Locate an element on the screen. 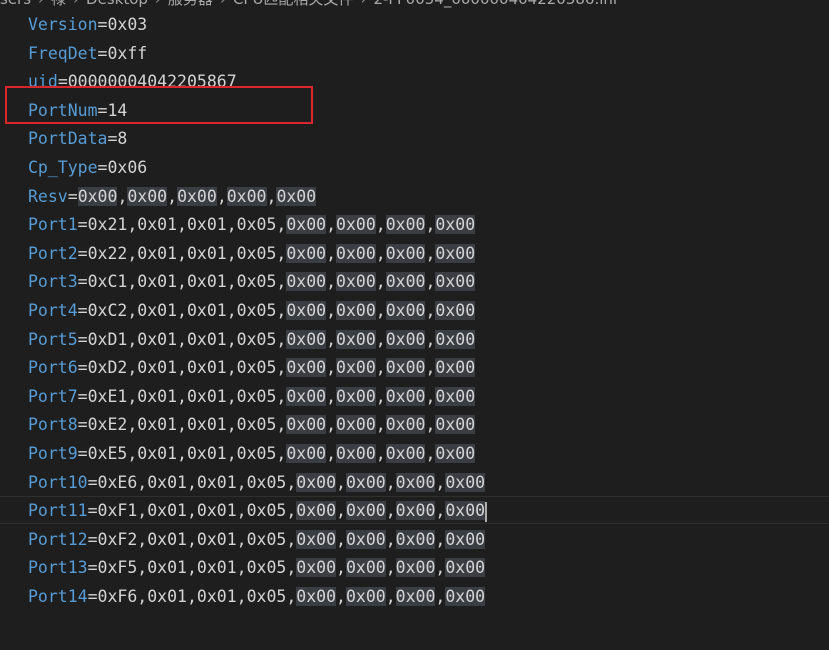 This screenshot has height=650, width=829. value-token: 0xE1 is located at coordinates (107, 396).